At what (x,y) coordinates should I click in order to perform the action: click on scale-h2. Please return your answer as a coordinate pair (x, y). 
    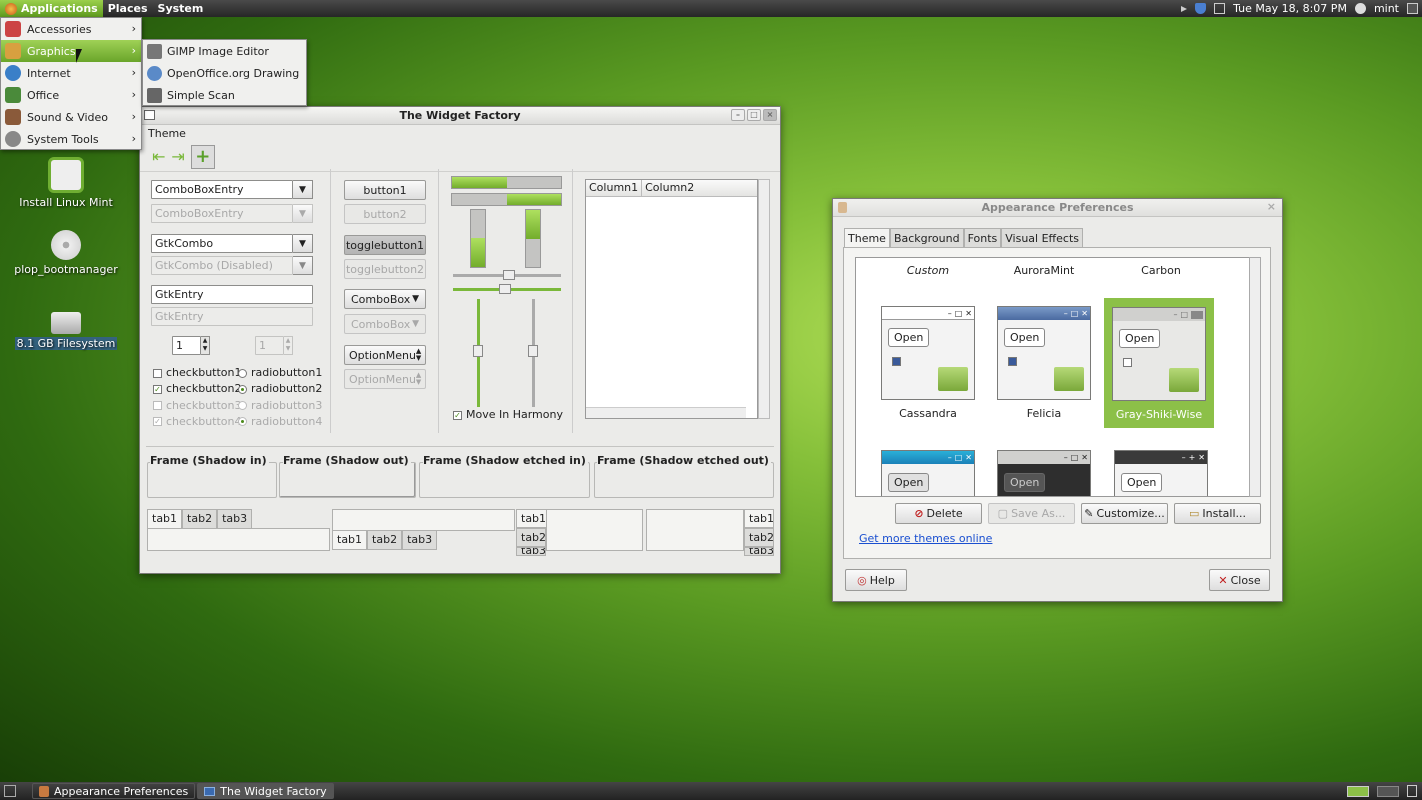
    Looking at the image, I should click on (507, 289).